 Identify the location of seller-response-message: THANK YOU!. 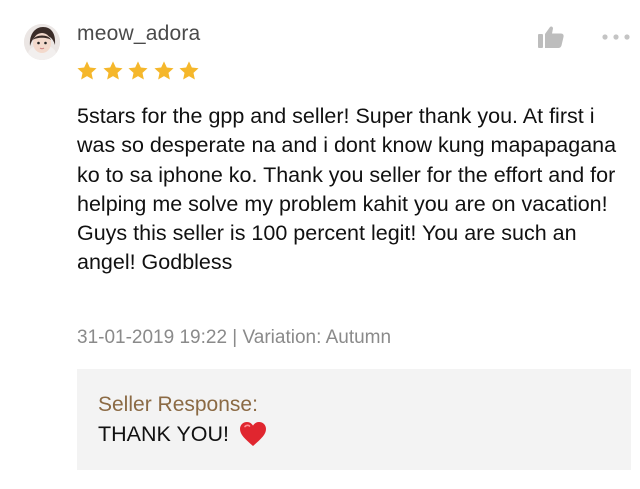
(182, 434).